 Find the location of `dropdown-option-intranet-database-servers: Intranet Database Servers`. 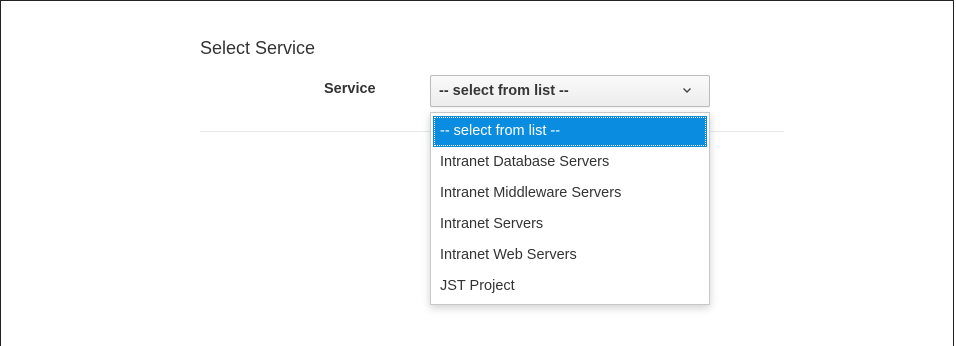

dropdown-option-intranet-database-servers: Intranet Database Servers is located at coordinates (570, 162).